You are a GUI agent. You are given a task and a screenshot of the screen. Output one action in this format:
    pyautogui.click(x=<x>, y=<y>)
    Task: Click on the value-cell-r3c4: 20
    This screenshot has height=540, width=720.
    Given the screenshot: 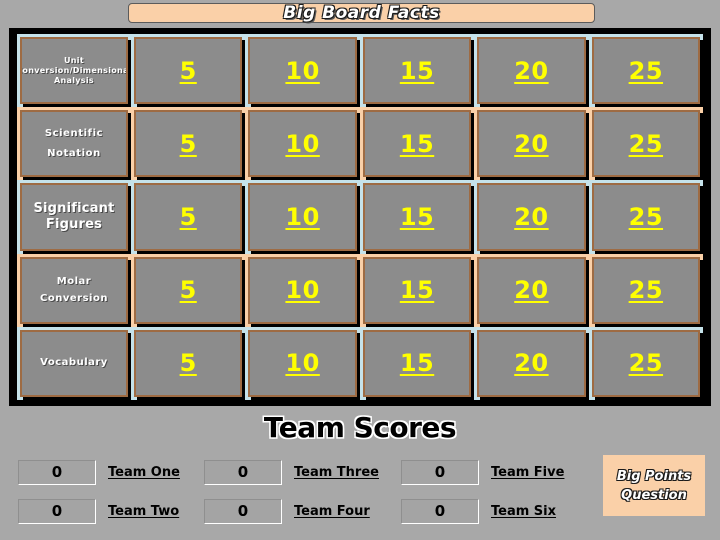 What is the action you would take?
    pyautogui.click(x=531, y=217)
    